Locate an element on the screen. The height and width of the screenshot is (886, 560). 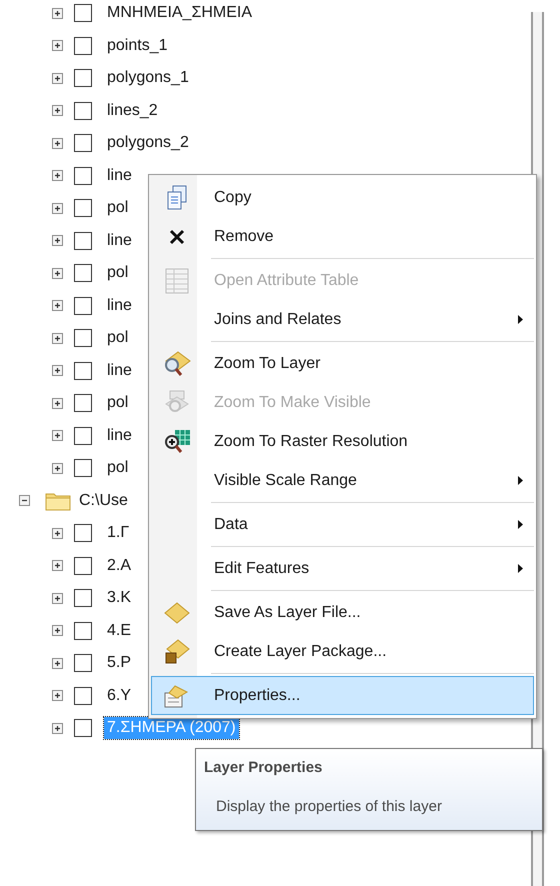
menu-item: Remove is located at coordinates (342, 236).